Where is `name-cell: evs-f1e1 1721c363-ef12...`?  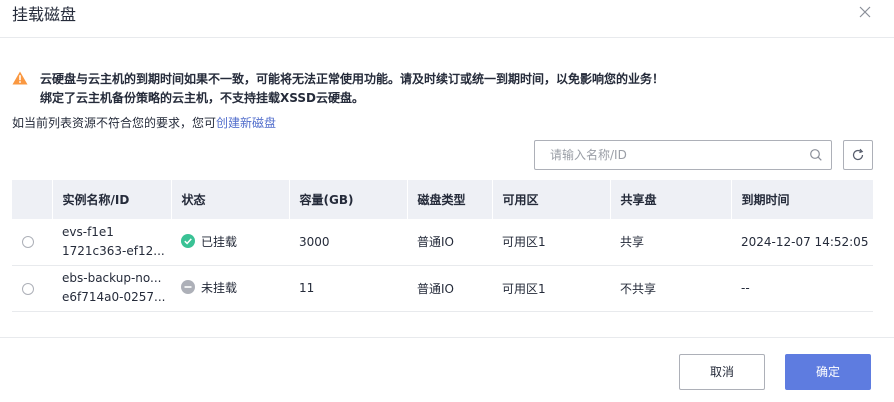
name-cell: evs-f1e1 1721c363-ef12... is located at coordinates (111, 242).